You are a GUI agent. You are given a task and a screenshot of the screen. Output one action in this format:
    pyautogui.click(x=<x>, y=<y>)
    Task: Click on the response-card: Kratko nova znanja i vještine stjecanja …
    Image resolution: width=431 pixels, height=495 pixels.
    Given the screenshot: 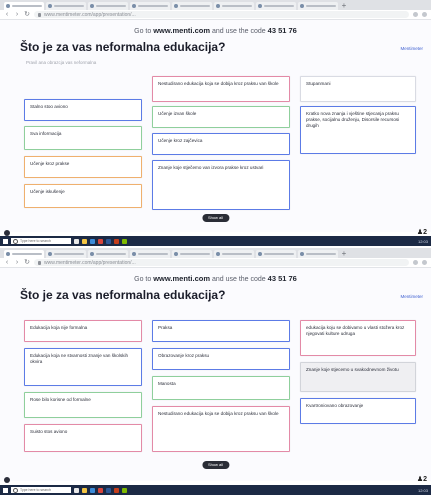 What is the action you would take?
    pyautogui.click(x=358, y=130)
    